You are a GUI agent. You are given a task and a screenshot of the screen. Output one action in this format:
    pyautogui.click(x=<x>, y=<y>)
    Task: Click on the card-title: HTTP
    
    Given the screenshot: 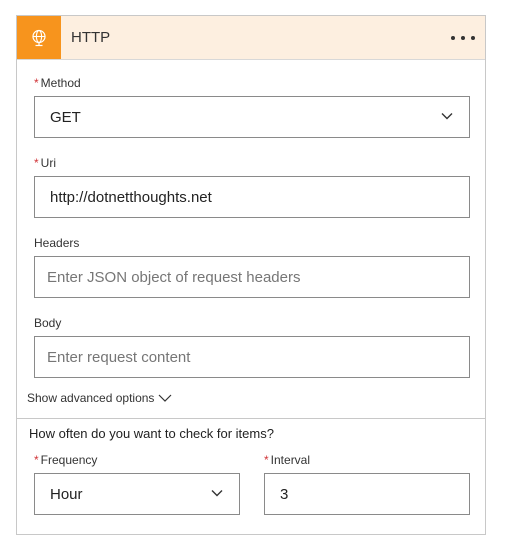 What is the action you would take?
    pyautogui.click(x=91, y=37)
    